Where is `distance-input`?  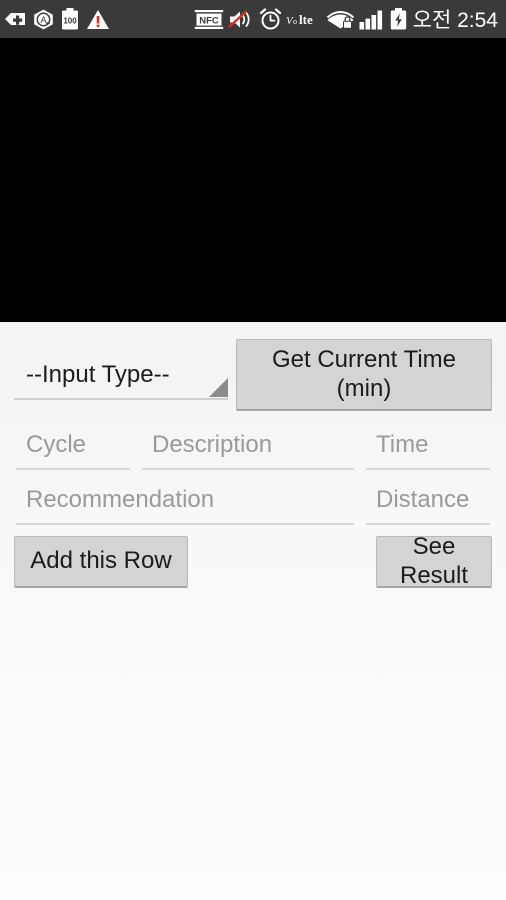 distance-input is located at coordinates (428, 504).